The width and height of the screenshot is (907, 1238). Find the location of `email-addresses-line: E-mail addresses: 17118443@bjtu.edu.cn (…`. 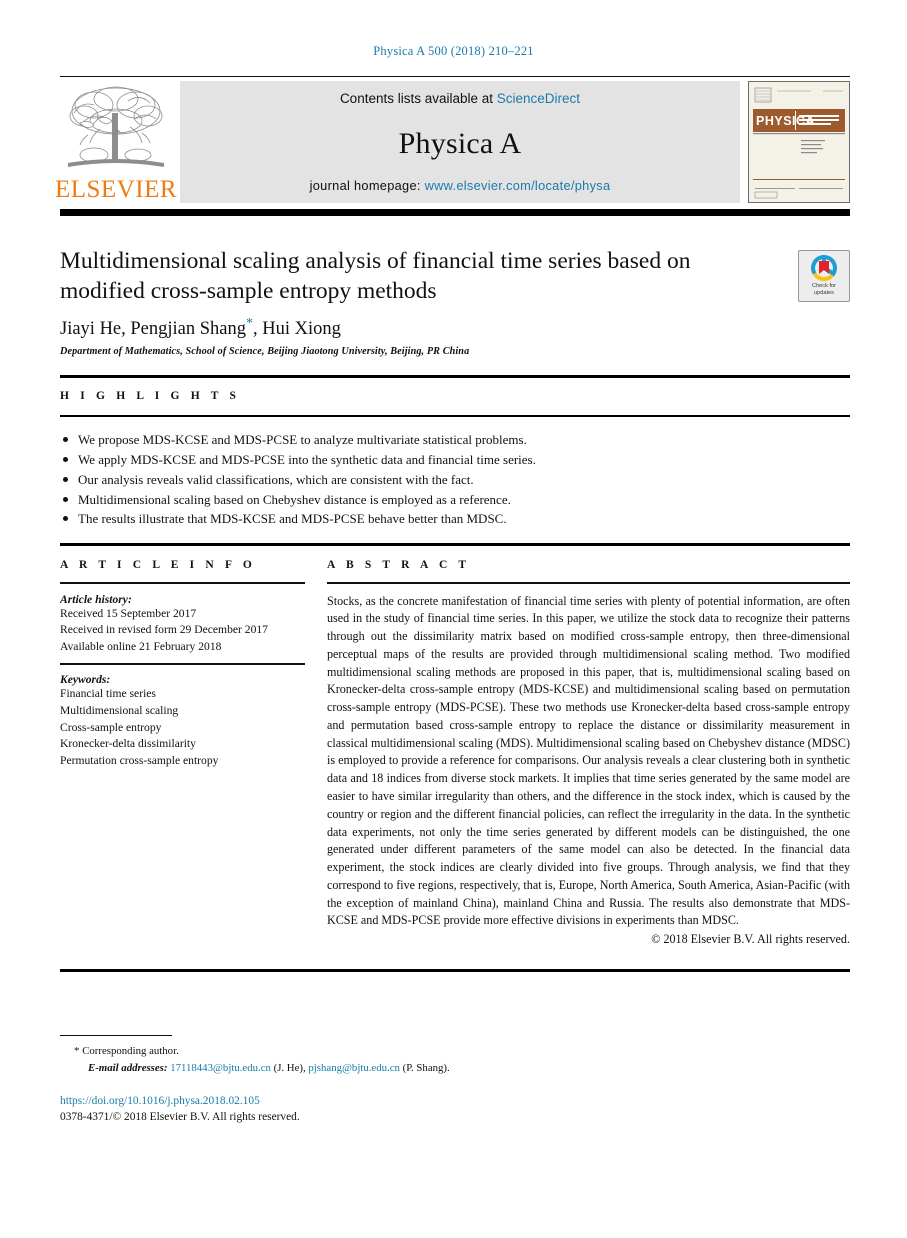

email-addresses-line: E-mail addresses: 17118443@bjtu.edu.cn (… is located at coordinates (455, 1068).